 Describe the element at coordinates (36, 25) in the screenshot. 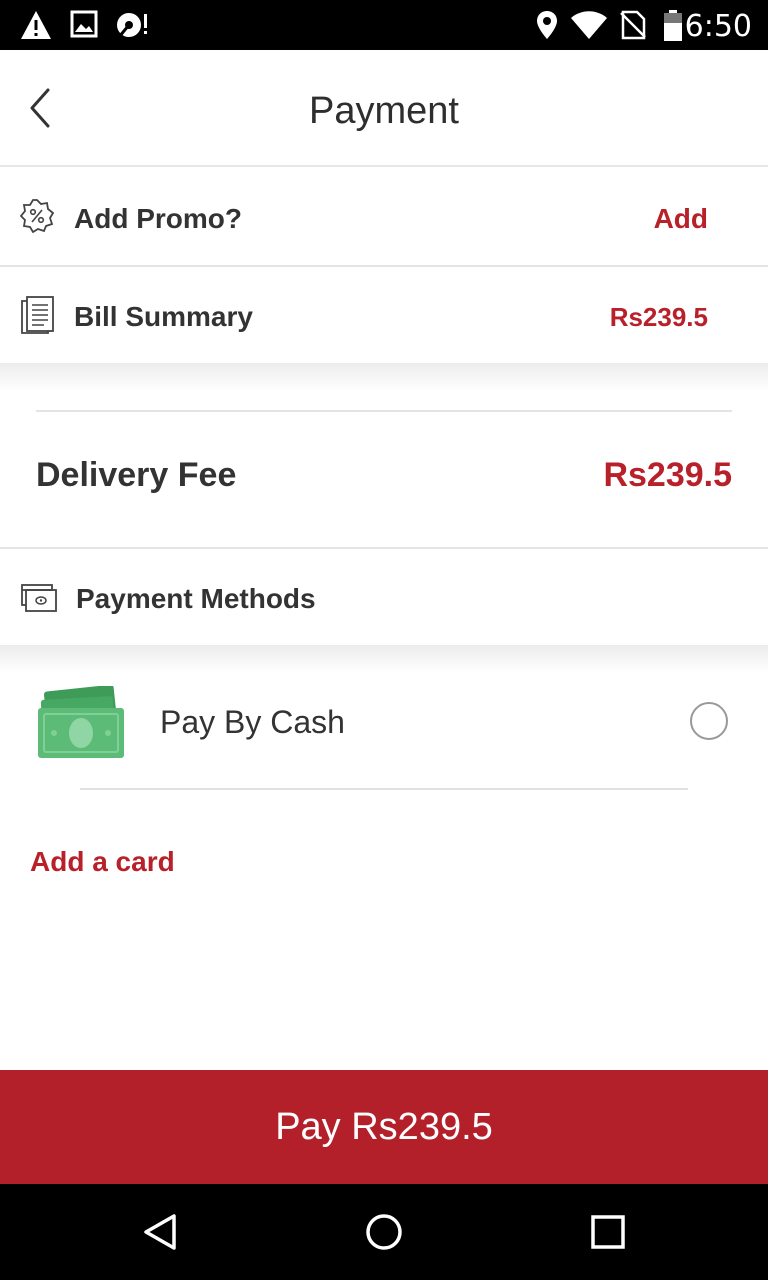

I see `warning-icon` at that location.